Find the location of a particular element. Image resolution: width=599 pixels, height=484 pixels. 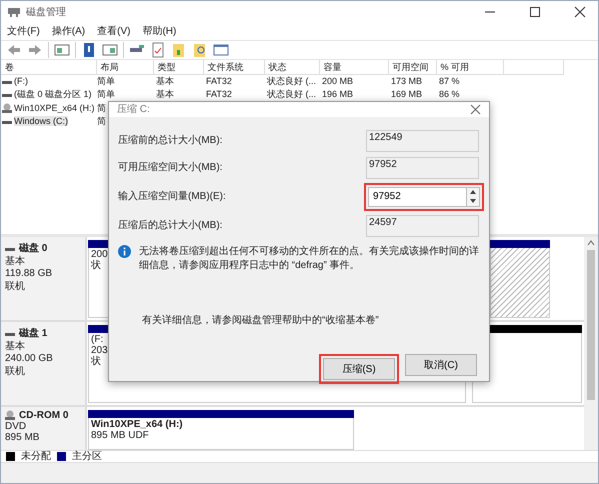

table-cell: 173 MB is located at coordinates (406, 81).